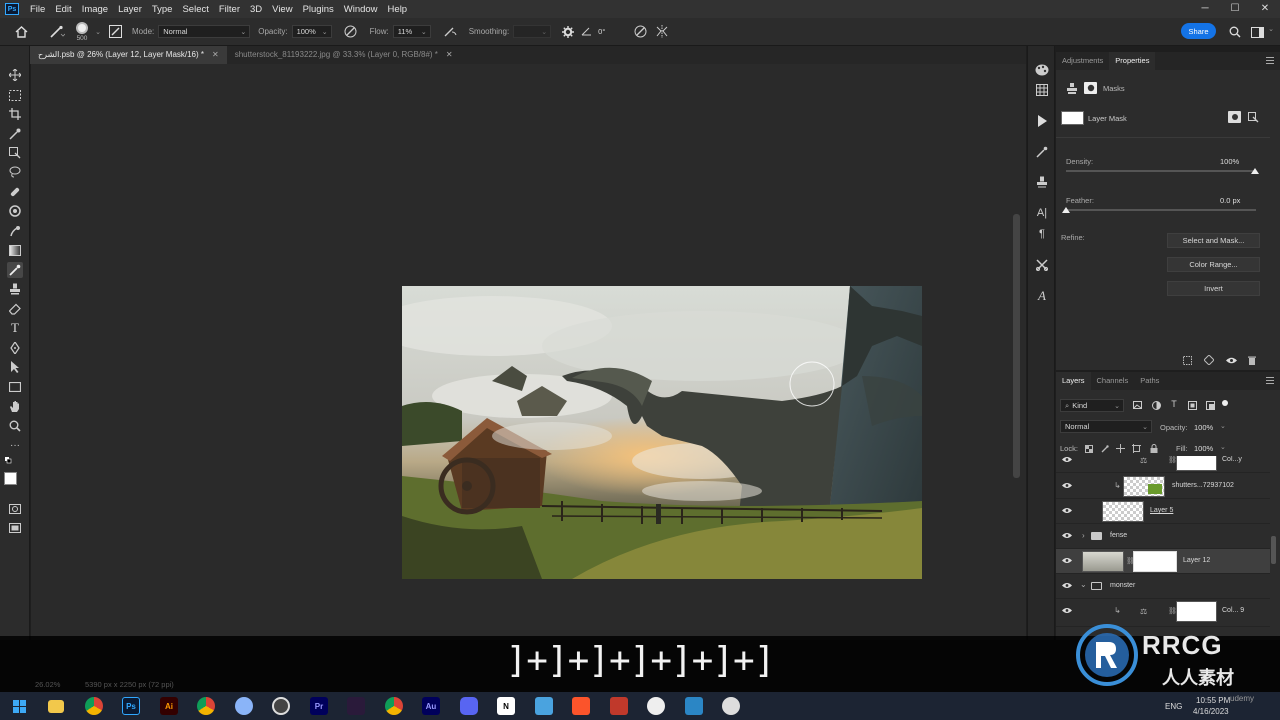  I want to click on density-value: 100%, so click(1229, 161).